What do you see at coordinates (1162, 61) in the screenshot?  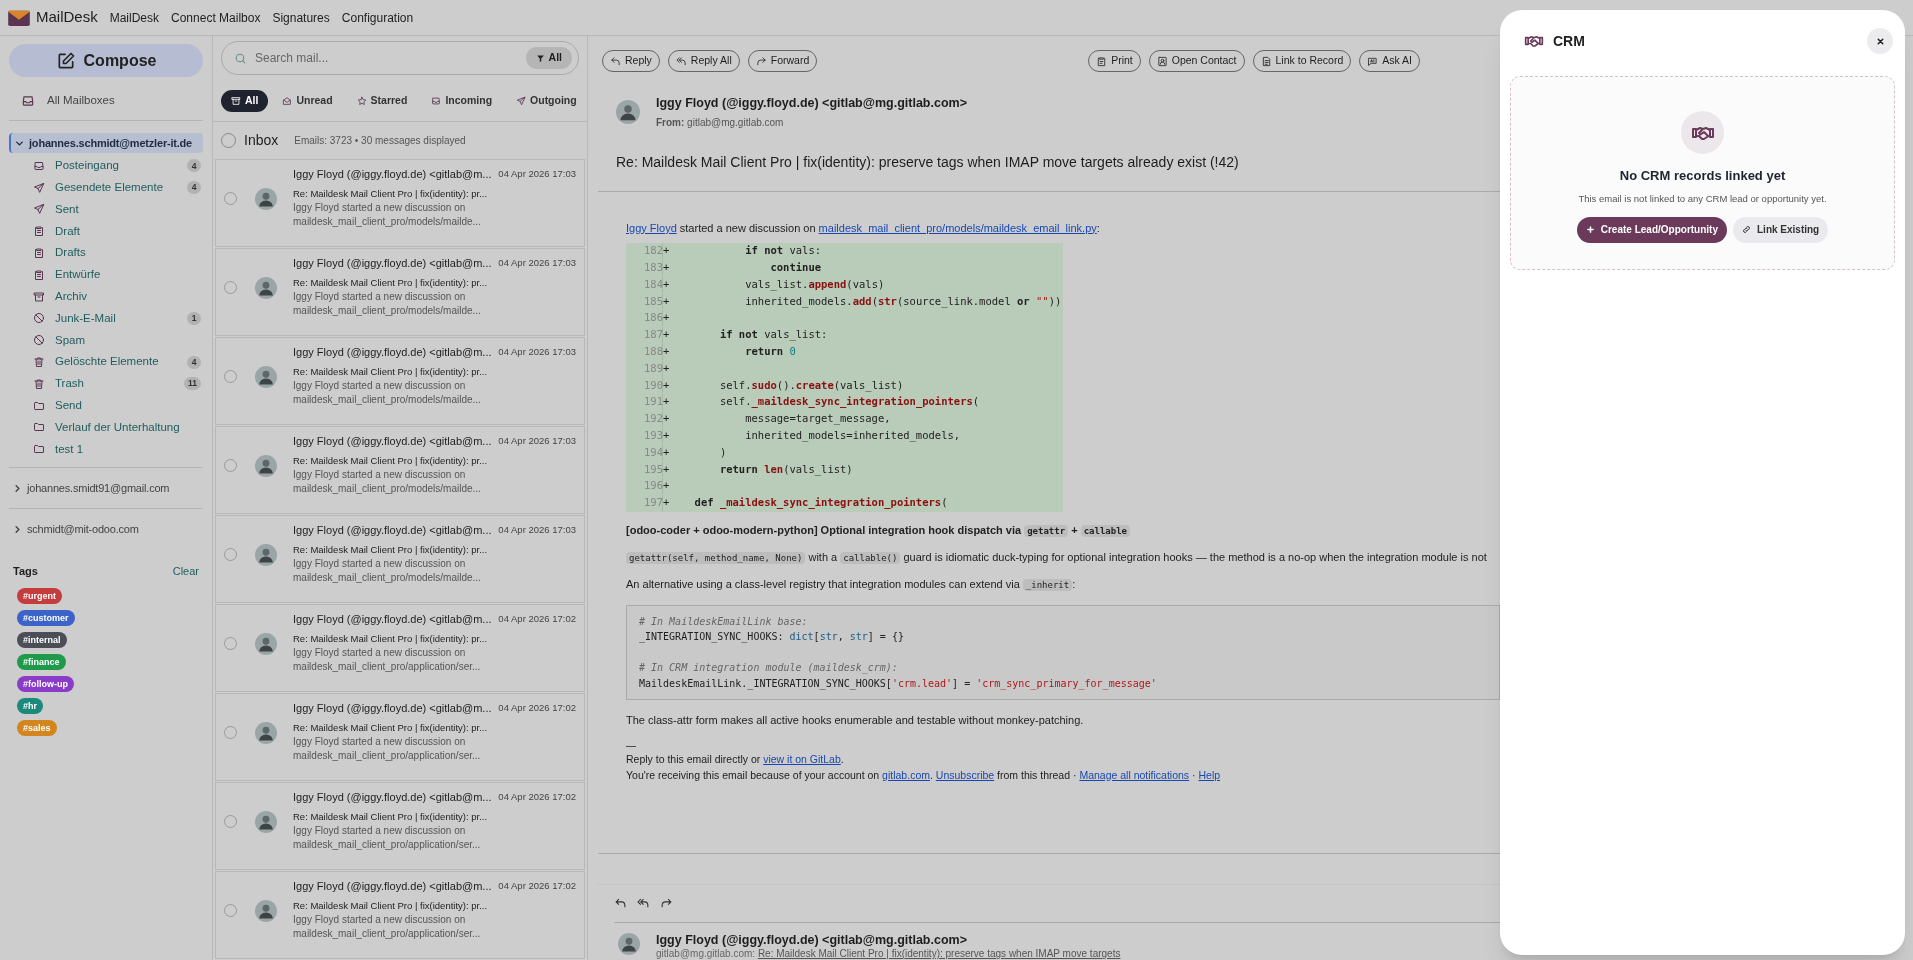 I see `contact-card-icon` at bounding box center [1162, 61].